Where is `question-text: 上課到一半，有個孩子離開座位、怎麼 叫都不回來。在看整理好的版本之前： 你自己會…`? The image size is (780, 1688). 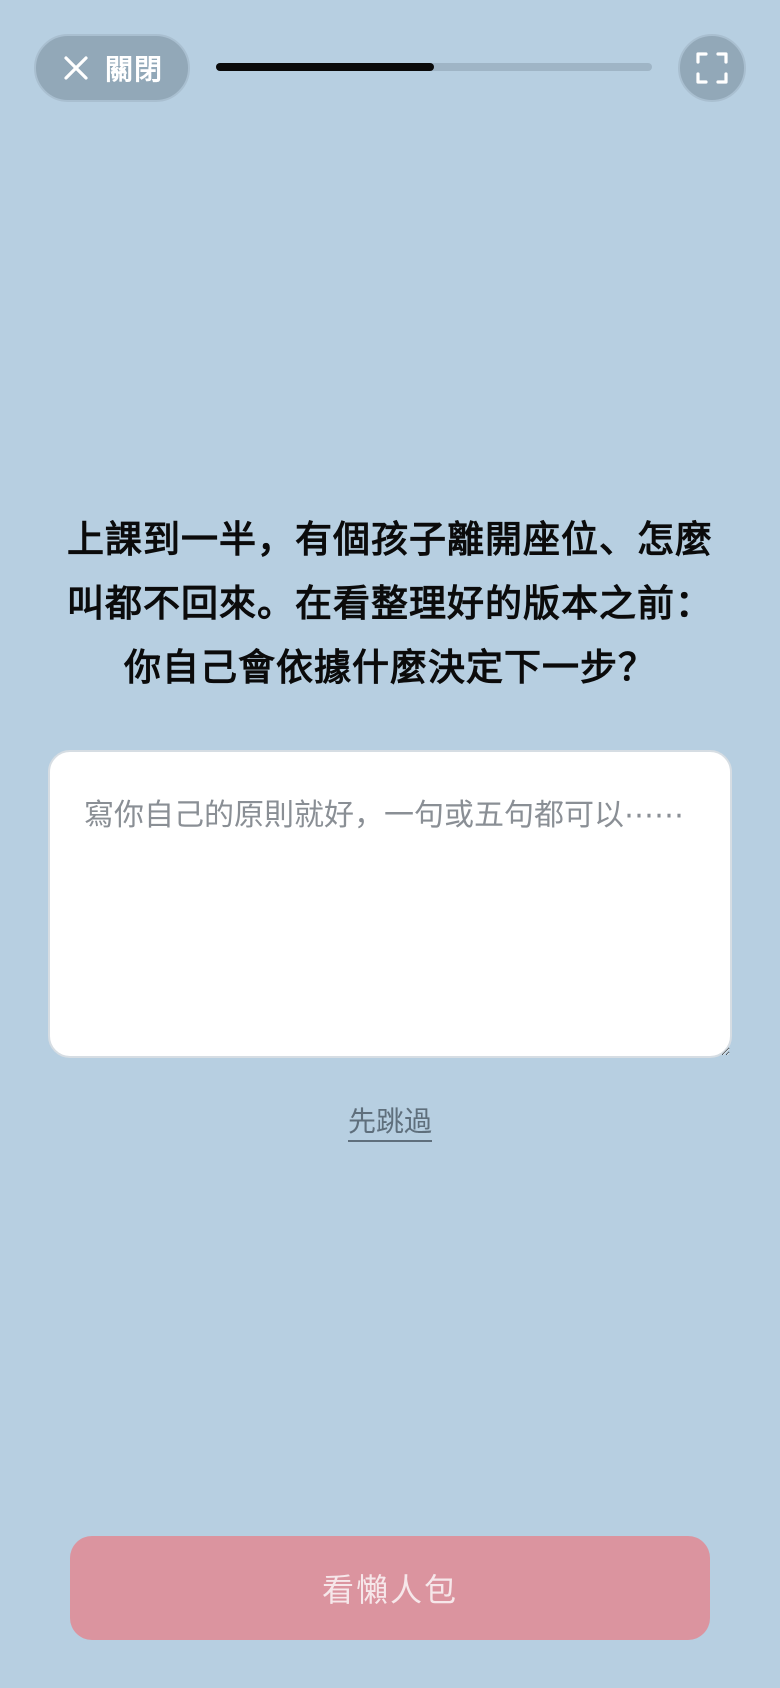 question-text: 上課到一半，有個孩子離開座位、怎麼 叫都不回來。在看整理好的版本之前： 你自己會… is located at coordinates (390, 604).